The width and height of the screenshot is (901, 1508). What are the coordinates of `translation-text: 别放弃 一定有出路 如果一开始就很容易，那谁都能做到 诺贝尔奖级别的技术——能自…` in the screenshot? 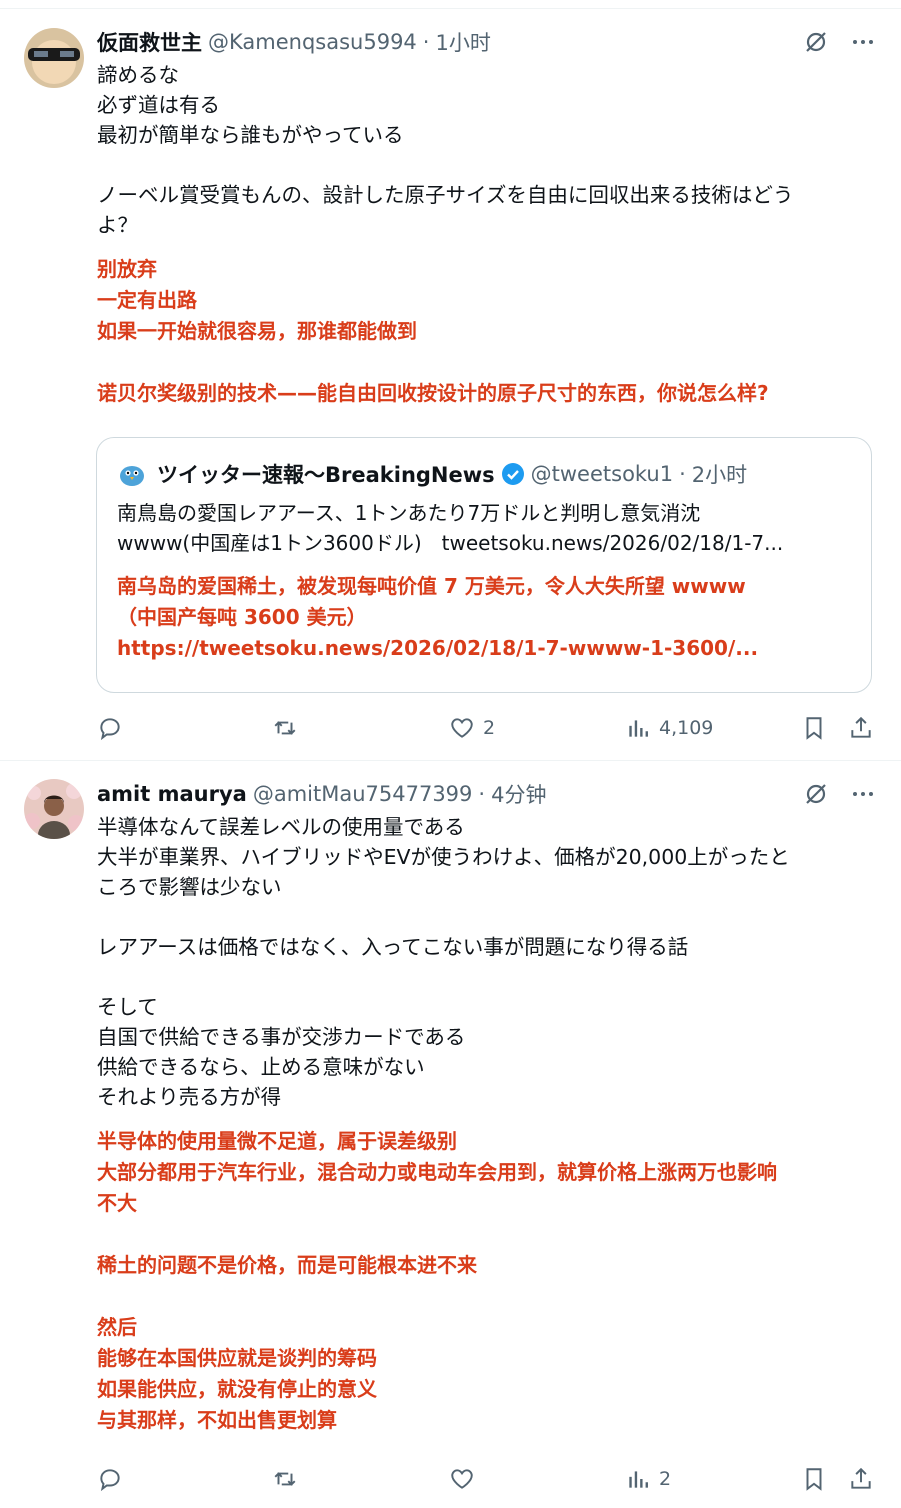 It's located at (487, 331).